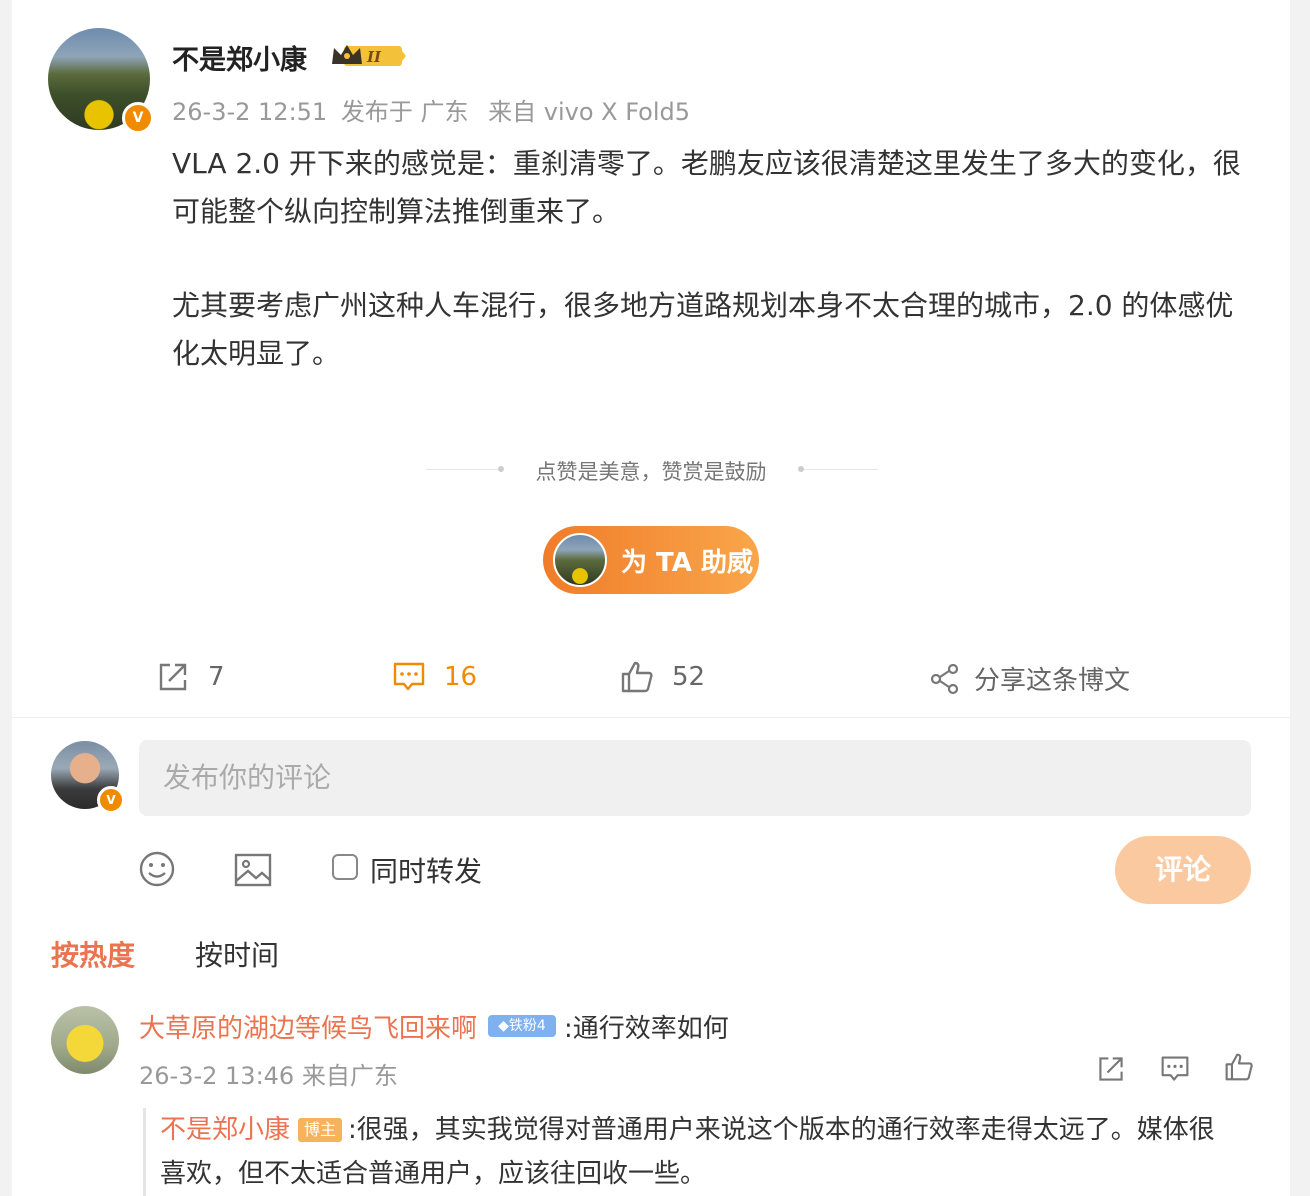 This screenshot has width=1310, height=1196. I want to click on support-button: 为 TA 助威, so click(651, 560).